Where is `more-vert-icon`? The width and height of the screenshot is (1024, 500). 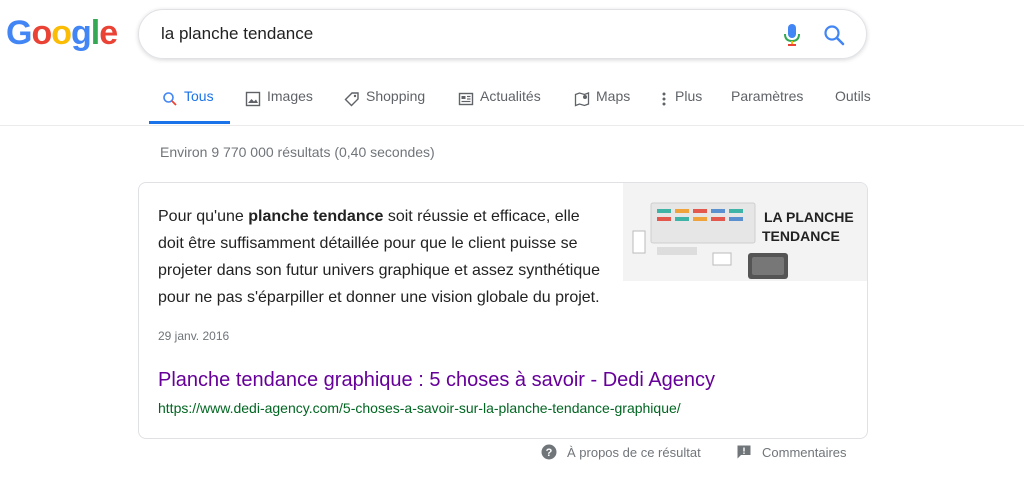 more-vert-icon is located at coordinates (664, 99).